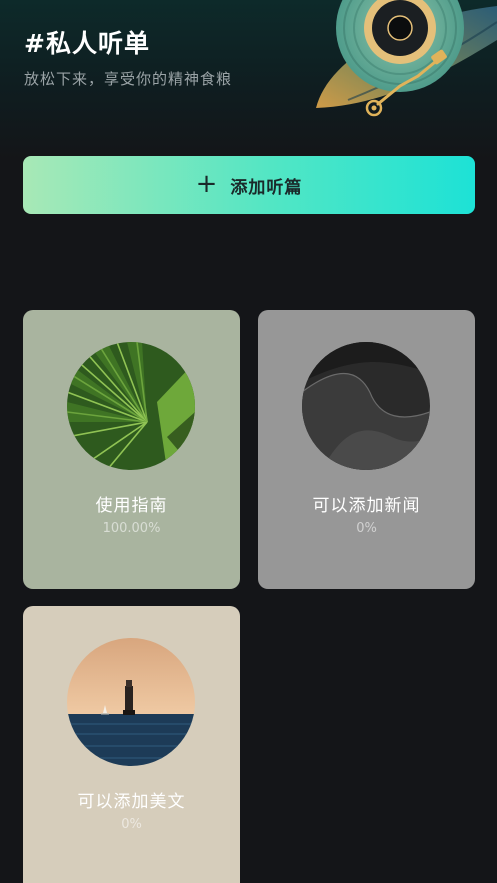 The width and height of the screenshot is (497, 883). I want to click on card-title: 使用指南, so click(131, 506).